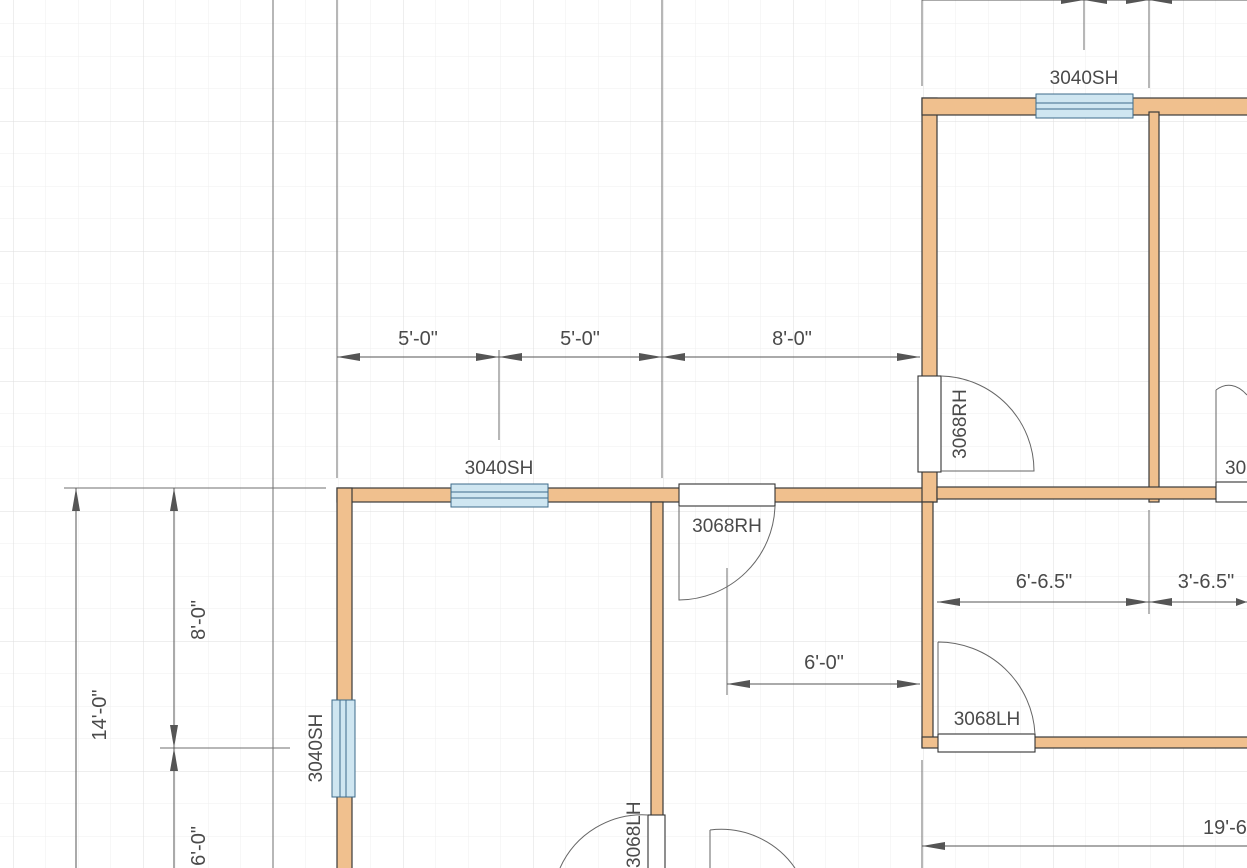  What do you see at coordinates (657, 684) in the screenshot?
I see `wall-left-room-right` at bounding box center [657, 684].